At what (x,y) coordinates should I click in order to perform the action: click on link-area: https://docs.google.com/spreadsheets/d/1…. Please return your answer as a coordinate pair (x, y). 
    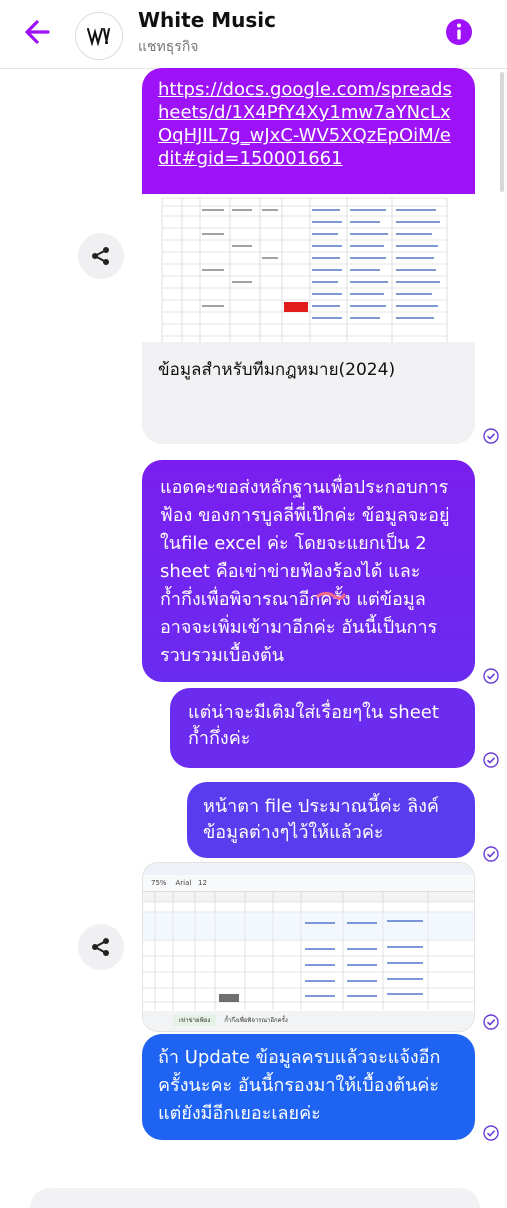
    Looking at the image, I should click on (308, 131).